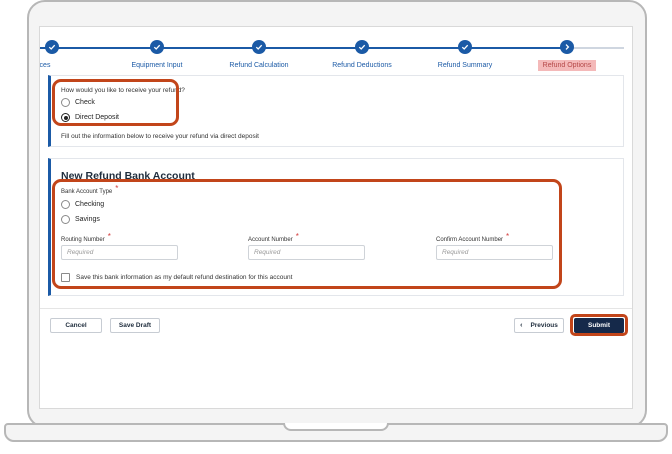  Describe the element at coordinates (45, 65) in the screenshot. I see `step-label: Devices` at that location.